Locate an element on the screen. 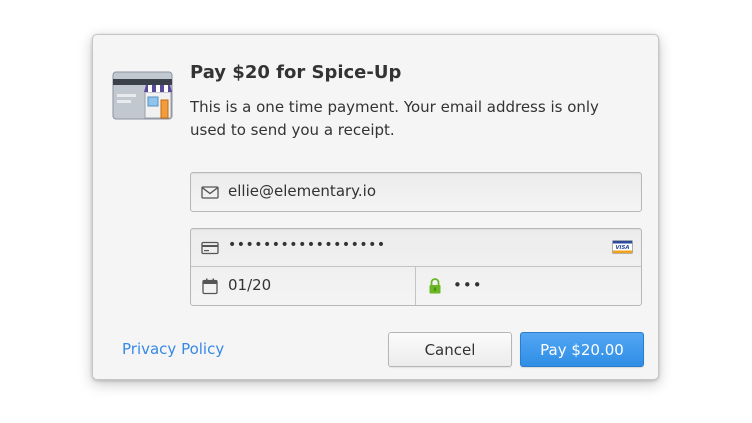  credit-card-icon is located at coordinates (210, 248).